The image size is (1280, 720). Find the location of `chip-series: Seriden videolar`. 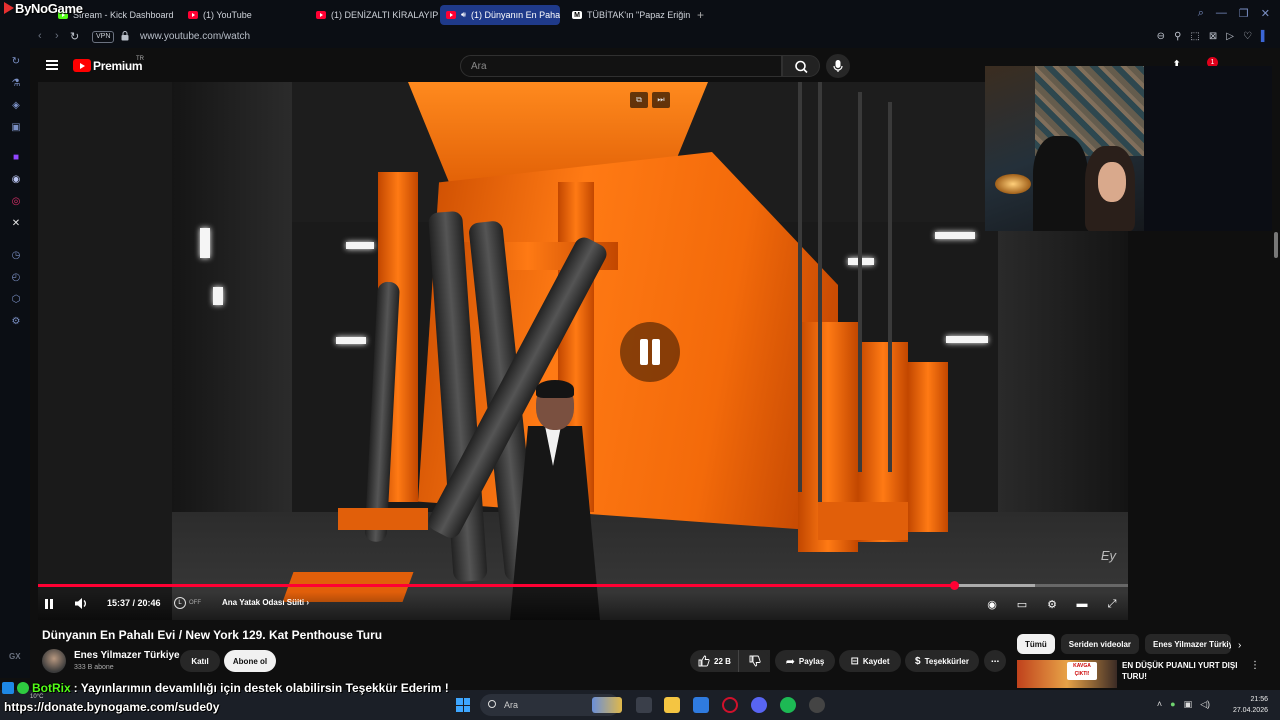

chip-series: Seriden videolar is located at coordinates (1100, 644).